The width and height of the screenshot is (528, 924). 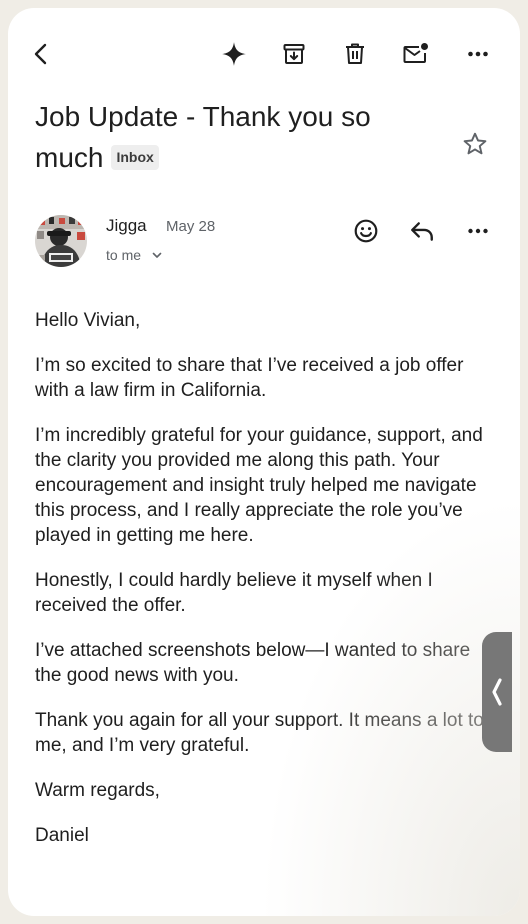 I want to click on top-toolbar, so click(x=264, y=54).